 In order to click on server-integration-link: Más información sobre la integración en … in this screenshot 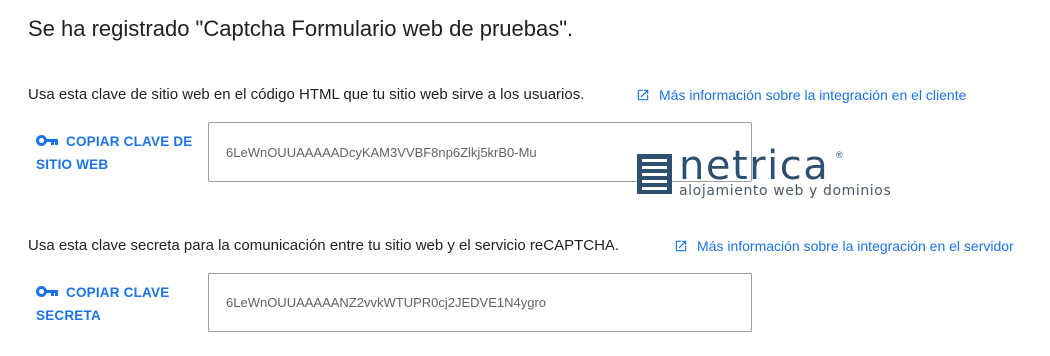, I will do `click(844, 246)`.